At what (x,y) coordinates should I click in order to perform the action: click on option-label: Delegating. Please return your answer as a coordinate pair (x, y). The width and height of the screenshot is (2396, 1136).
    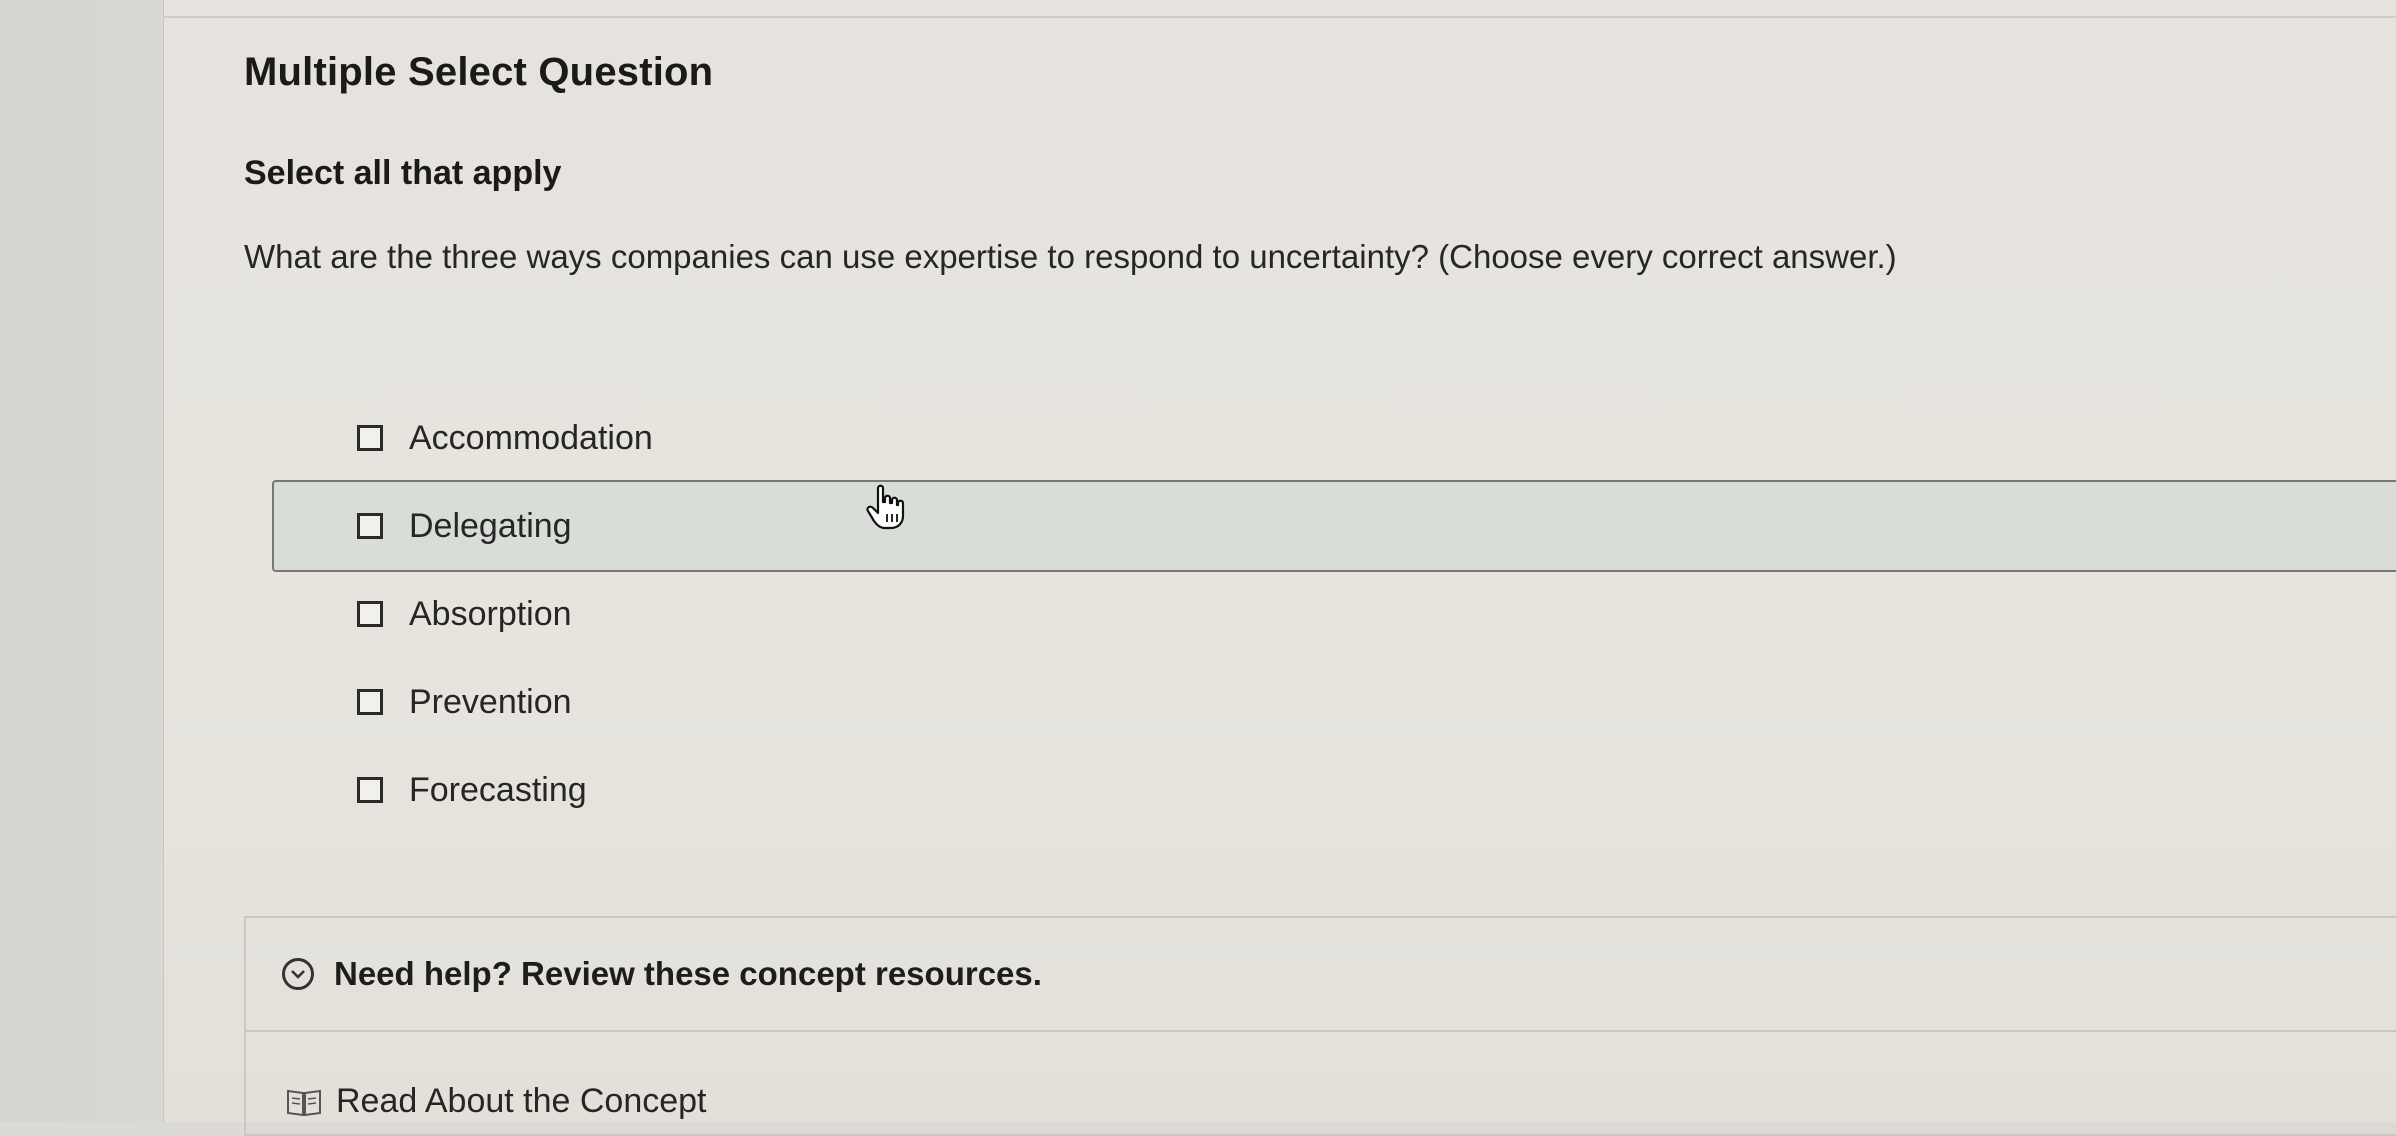
    Looking at the image, I should click on (490, 525).